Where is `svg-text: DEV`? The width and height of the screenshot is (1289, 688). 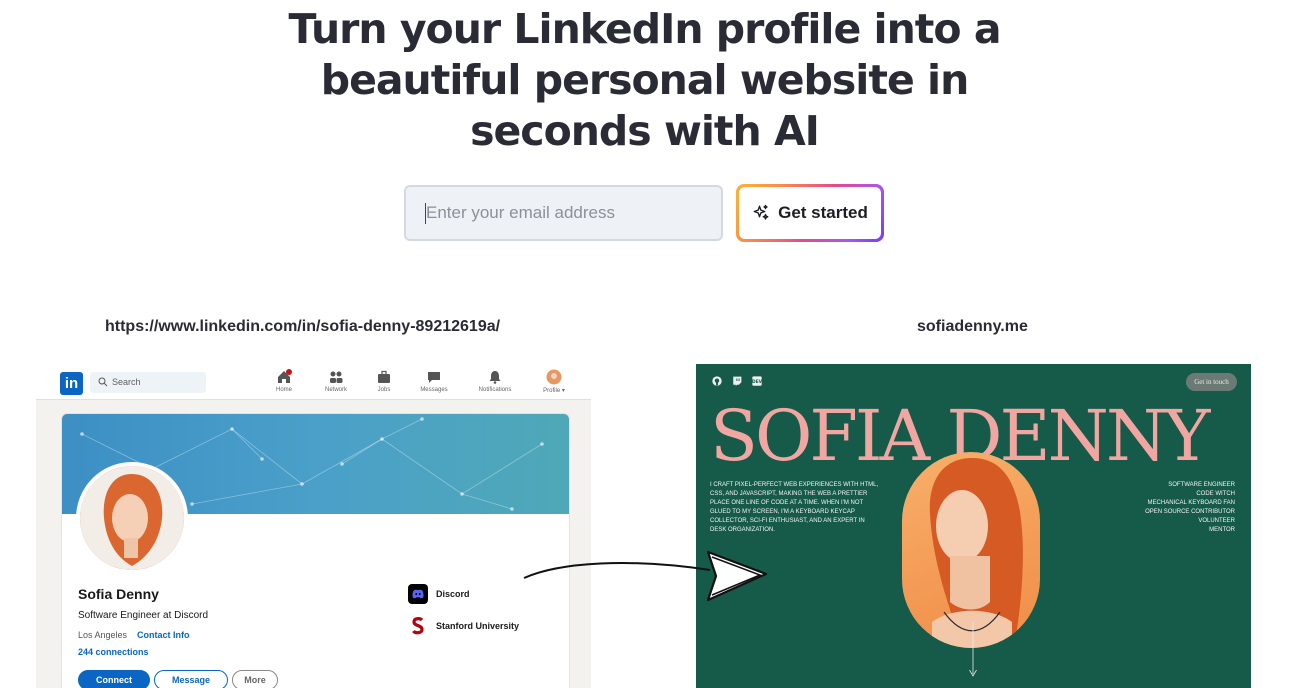 svg-text: DEV is located at coordinates (757, 382).